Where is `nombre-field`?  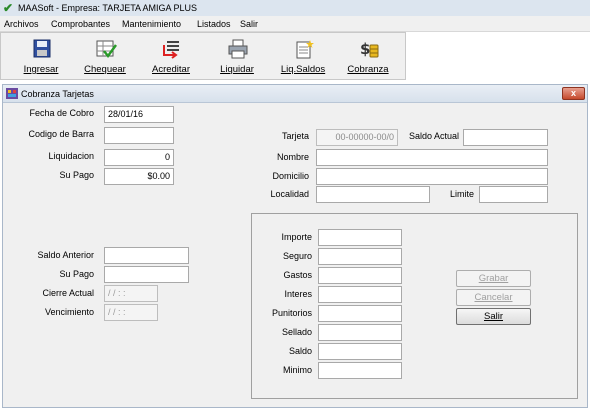 nombre-field is located at coordinates (432, 157).